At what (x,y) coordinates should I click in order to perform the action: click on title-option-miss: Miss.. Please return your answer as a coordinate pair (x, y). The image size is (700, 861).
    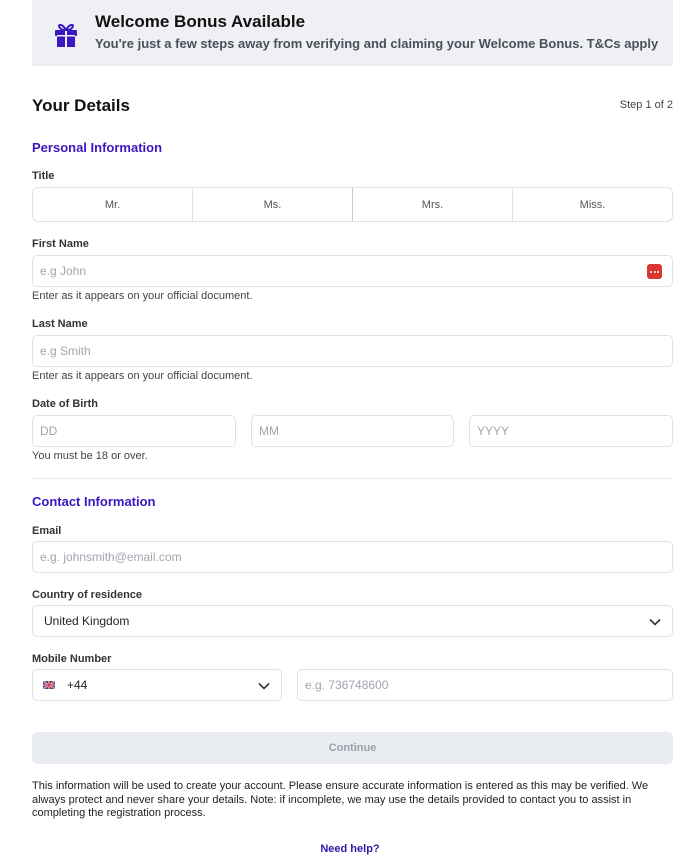
    Looking at the image, I should click on (592, 204).